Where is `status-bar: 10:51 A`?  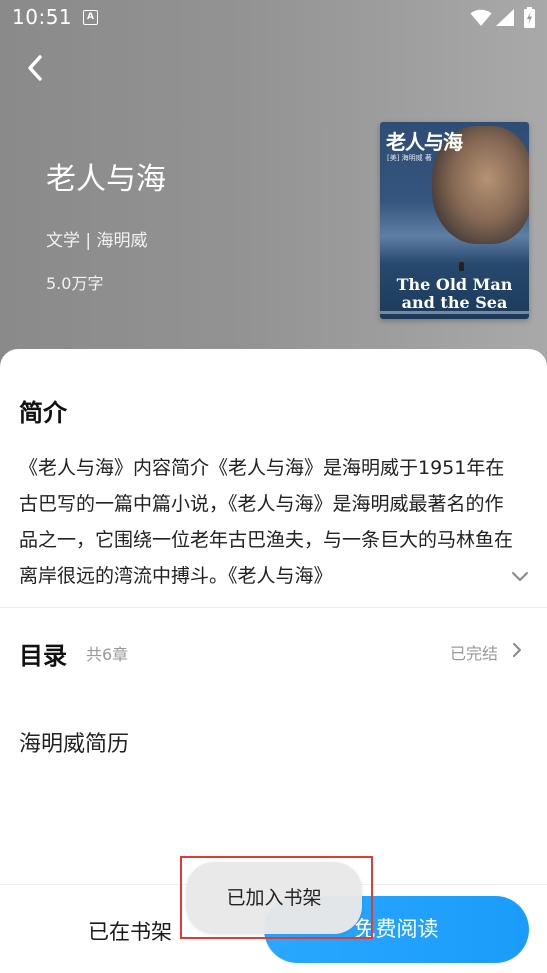 status-bar: 10:51 A is located at coordinates (273, 19).